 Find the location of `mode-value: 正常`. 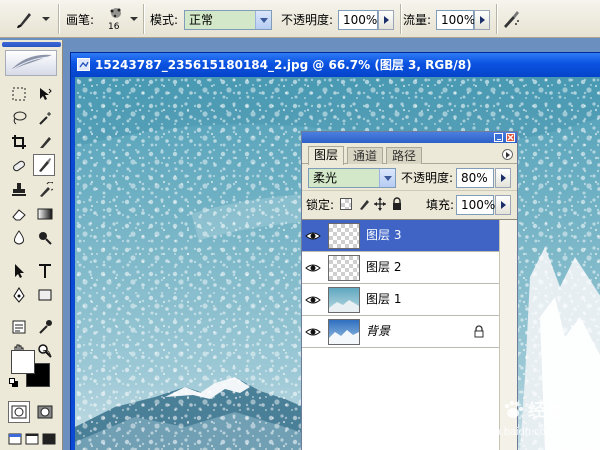

mode-value: 正常 is located at coordinates (201, 20).